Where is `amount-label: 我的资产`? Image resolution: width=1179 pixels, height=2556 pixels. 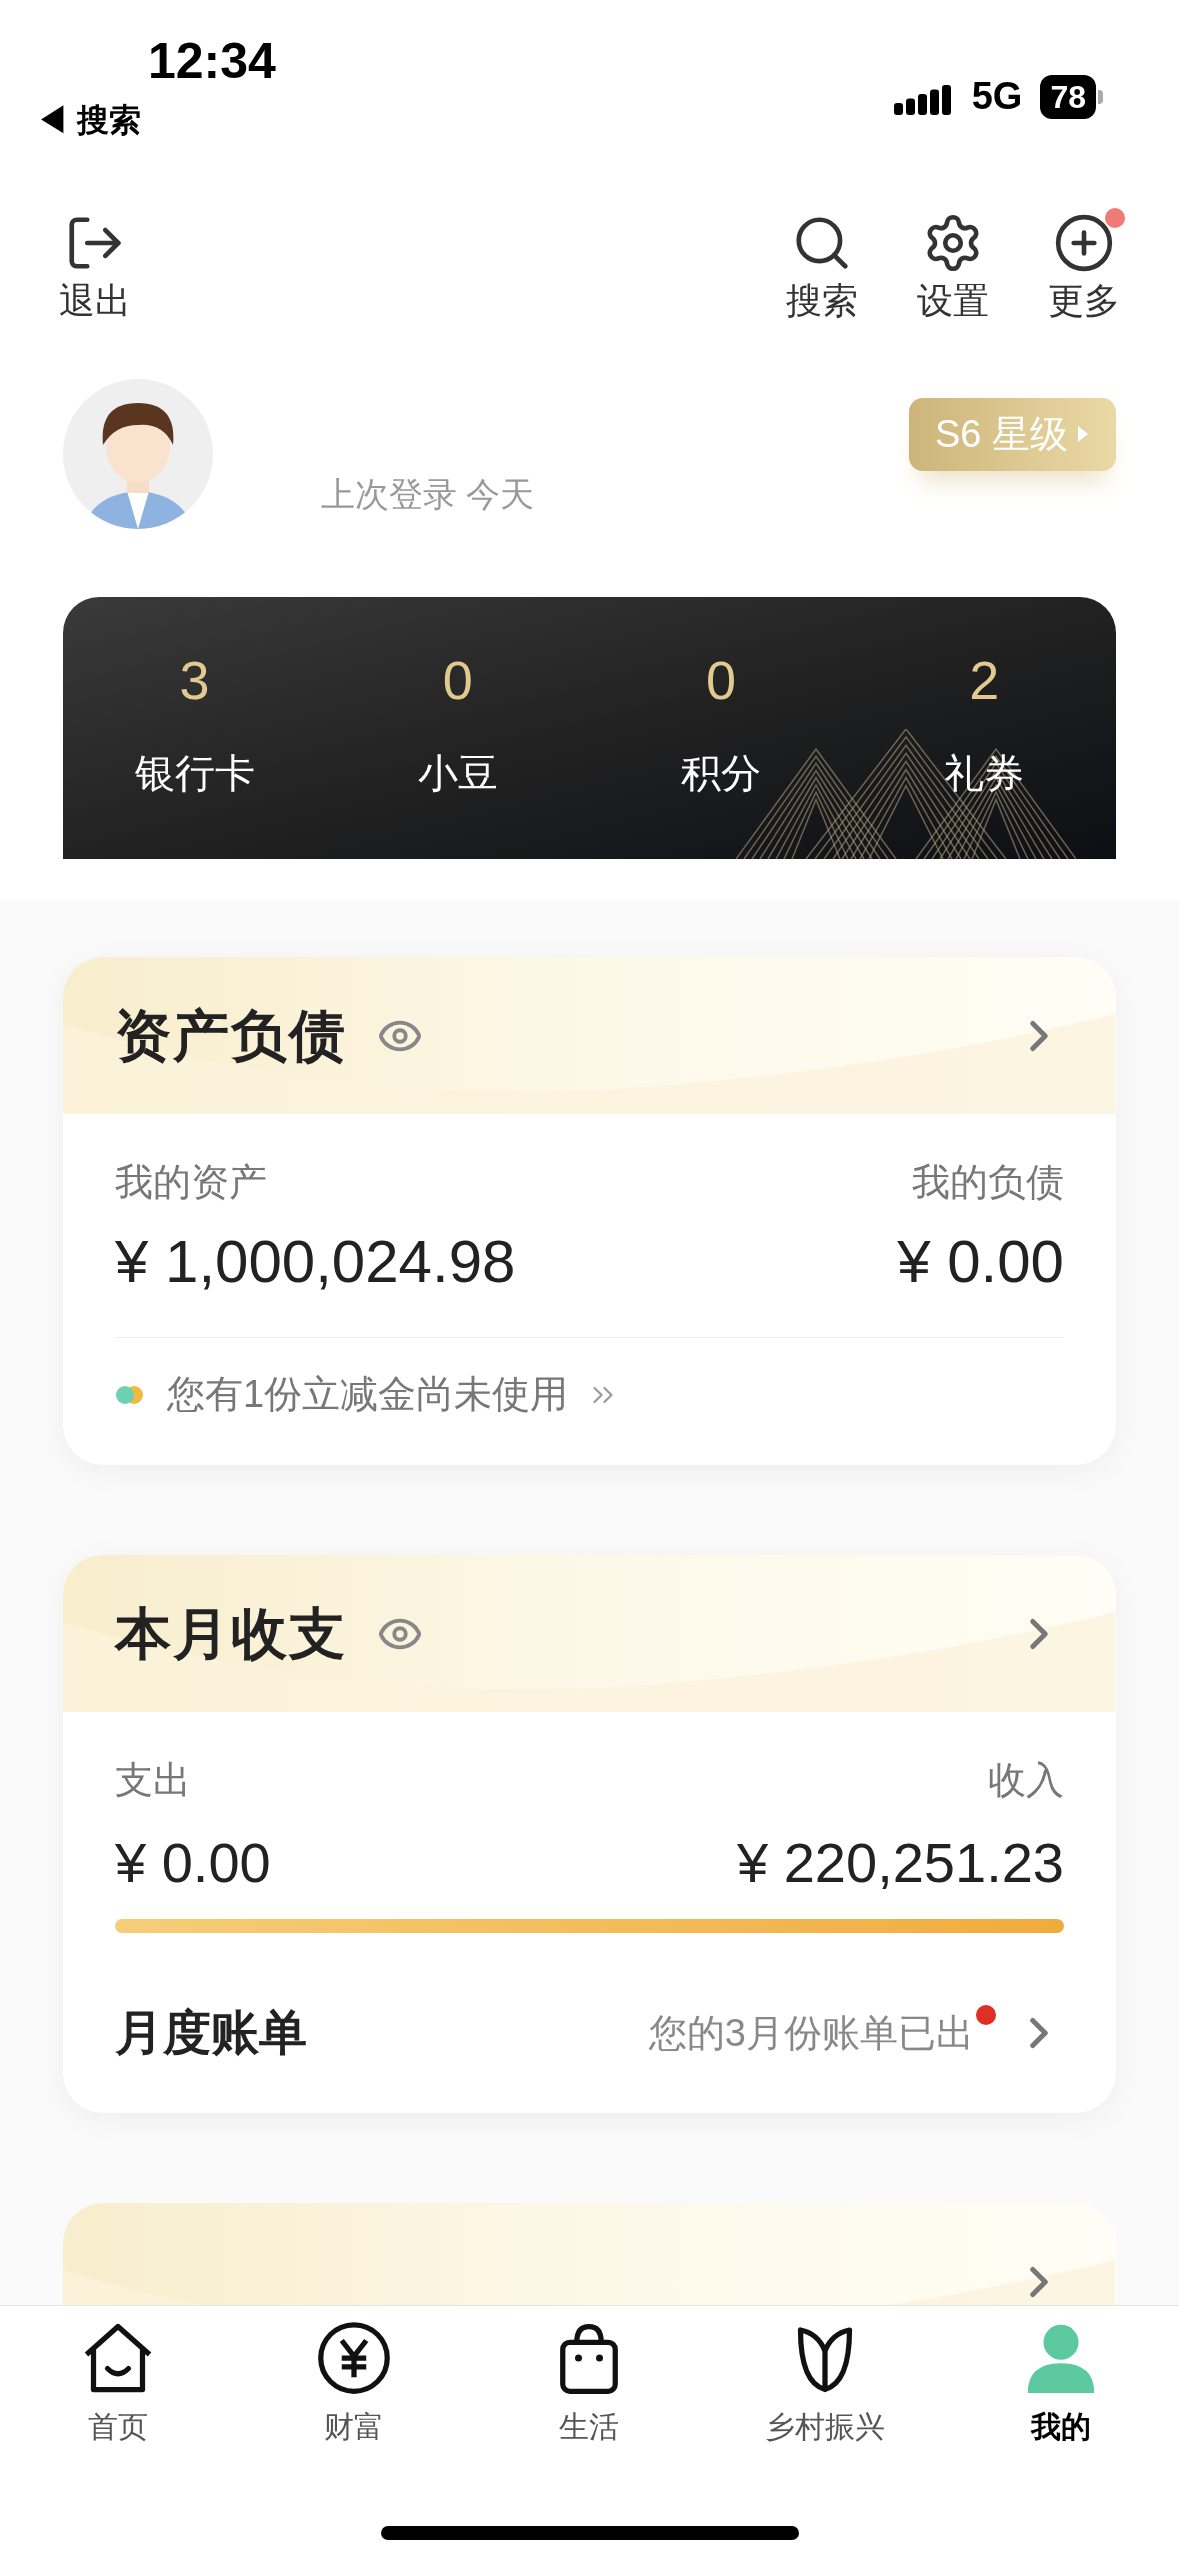
amount-label: 我的资产 is located at coordinates (191, 1182).